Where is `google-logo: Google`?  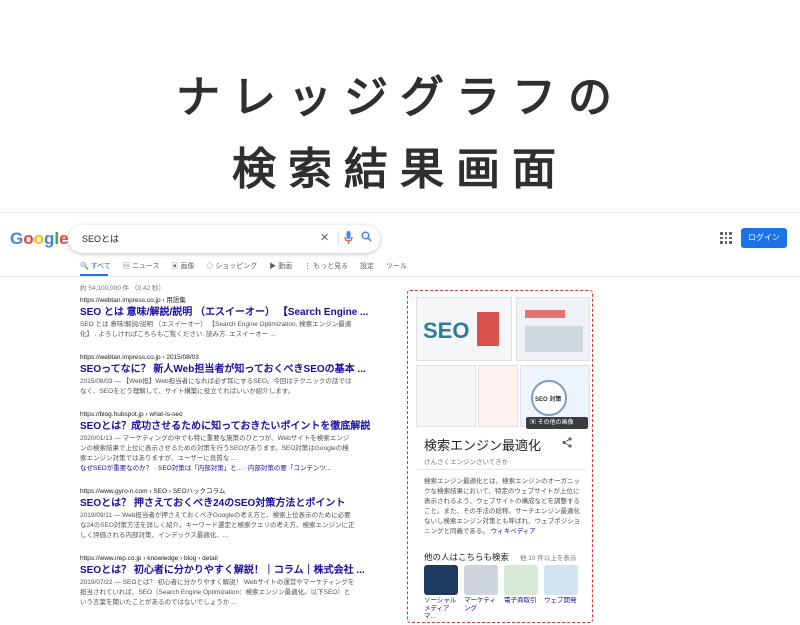 google-logo: Google is located at coordinates (39, 239).